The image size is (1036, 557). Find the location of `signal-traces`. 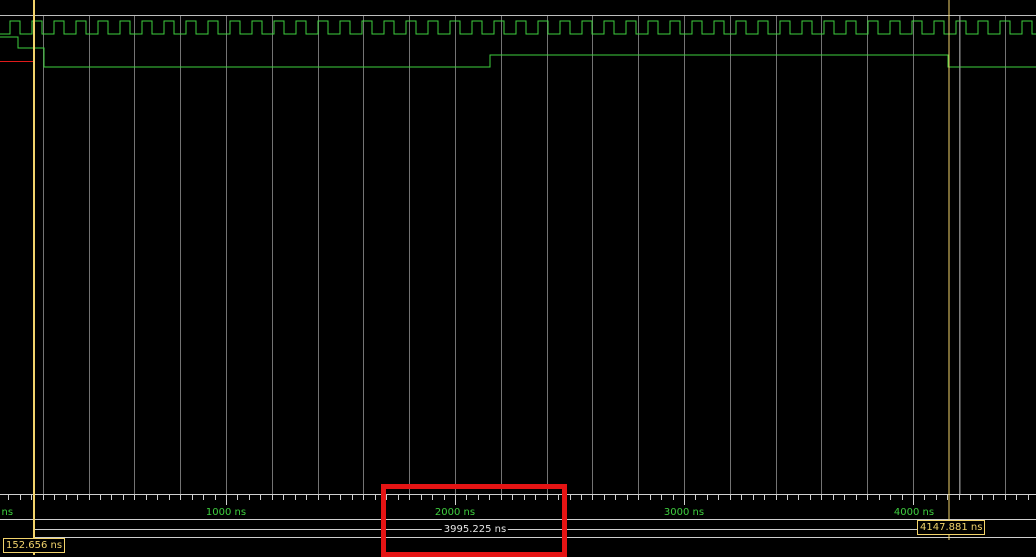

signal-traces is located at coordinates (518, 41).